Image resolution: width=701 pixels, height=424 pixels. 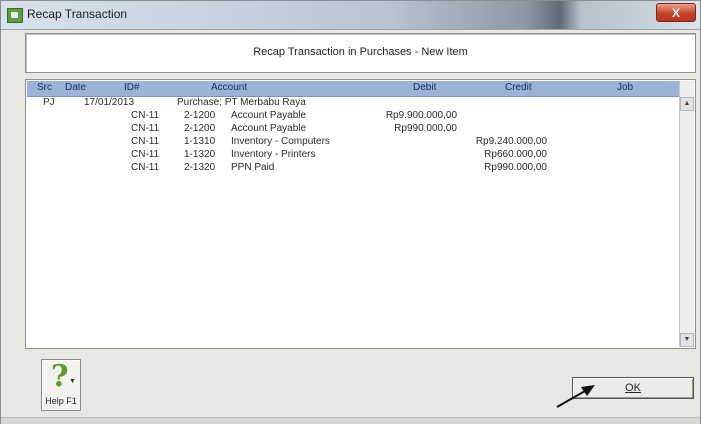 I want to click on cell-debit: Rp990.000,00, so click(x=425, y=128).